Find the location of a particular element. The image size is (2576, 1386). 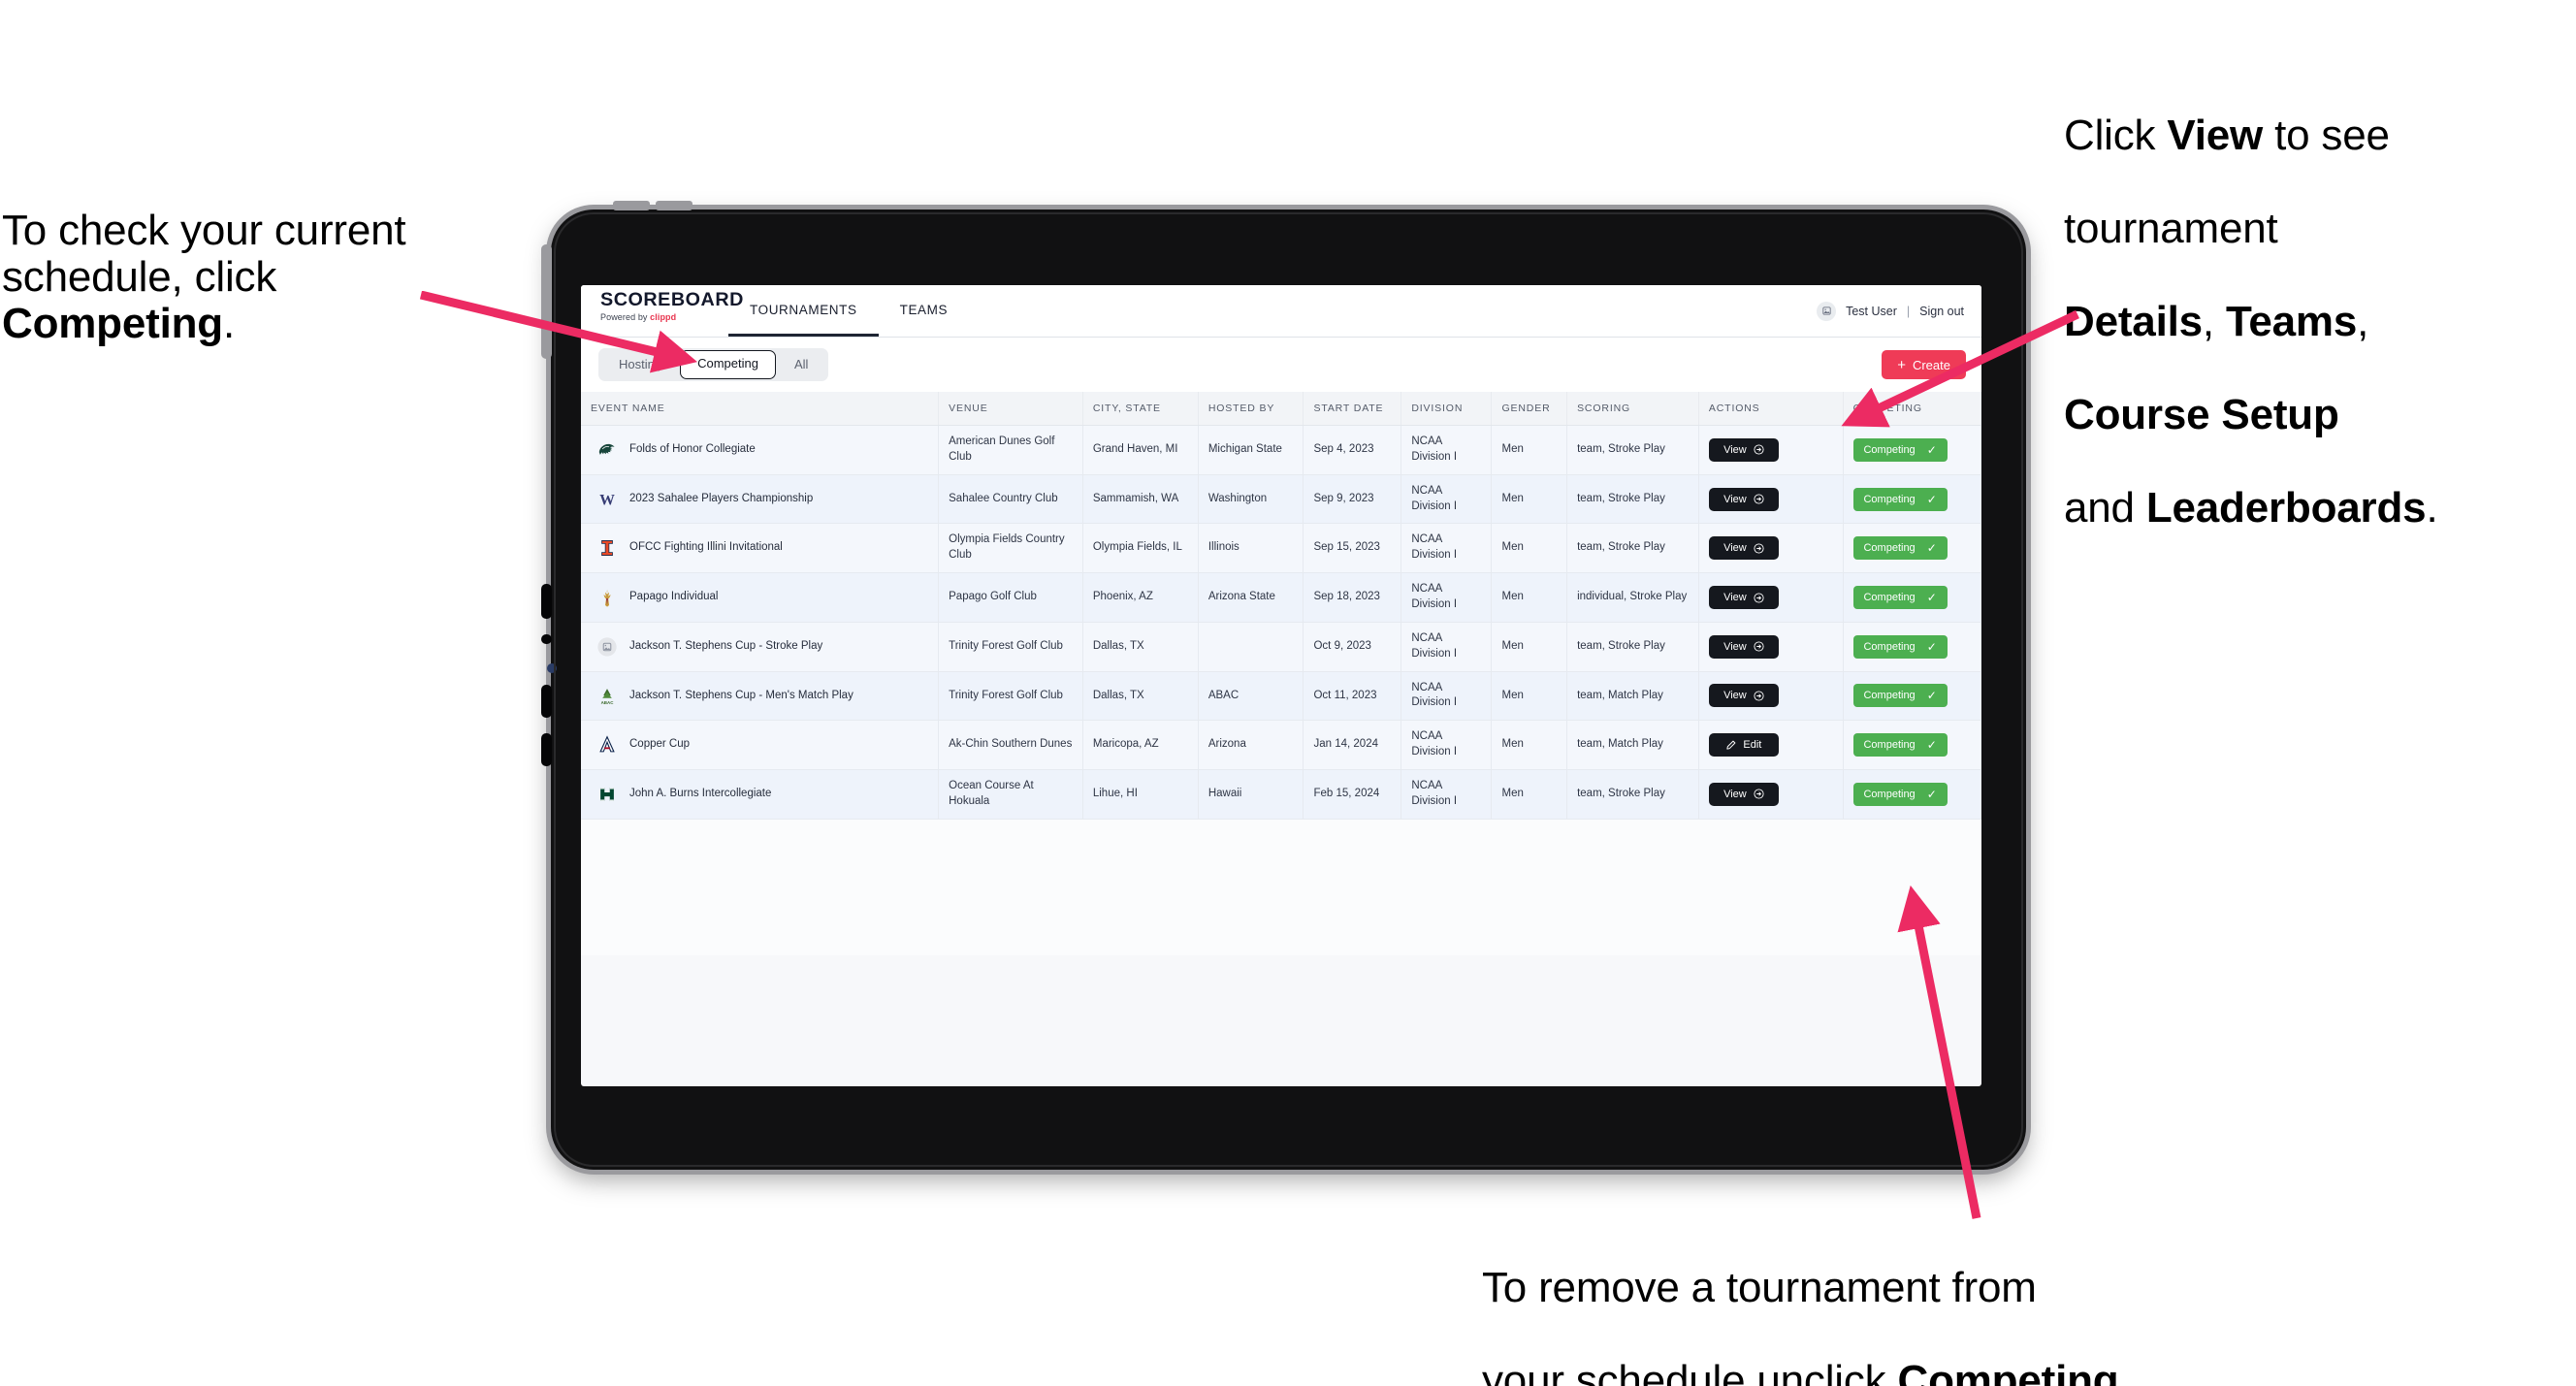

brand-powered-by: Powered by clippd is located at coordinates (658, 317).